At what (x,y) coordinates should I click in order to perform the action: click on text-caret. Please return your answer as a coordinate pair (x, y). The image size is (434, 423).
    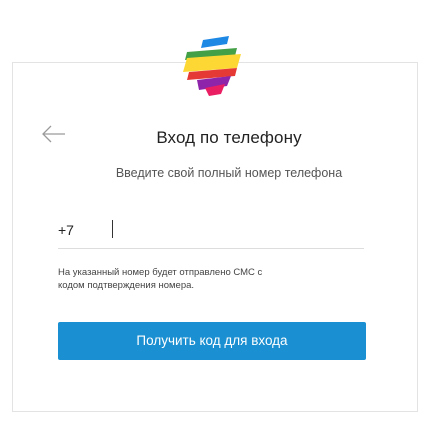
    Looking at the image, I should click on (112, 229).